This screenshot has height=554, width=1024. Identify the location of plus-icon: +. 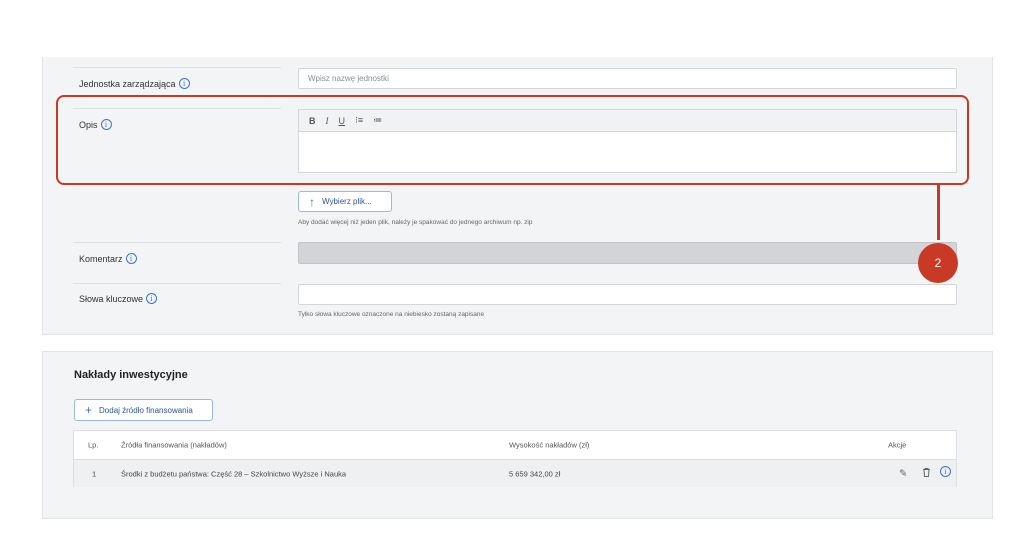
(89, 410).